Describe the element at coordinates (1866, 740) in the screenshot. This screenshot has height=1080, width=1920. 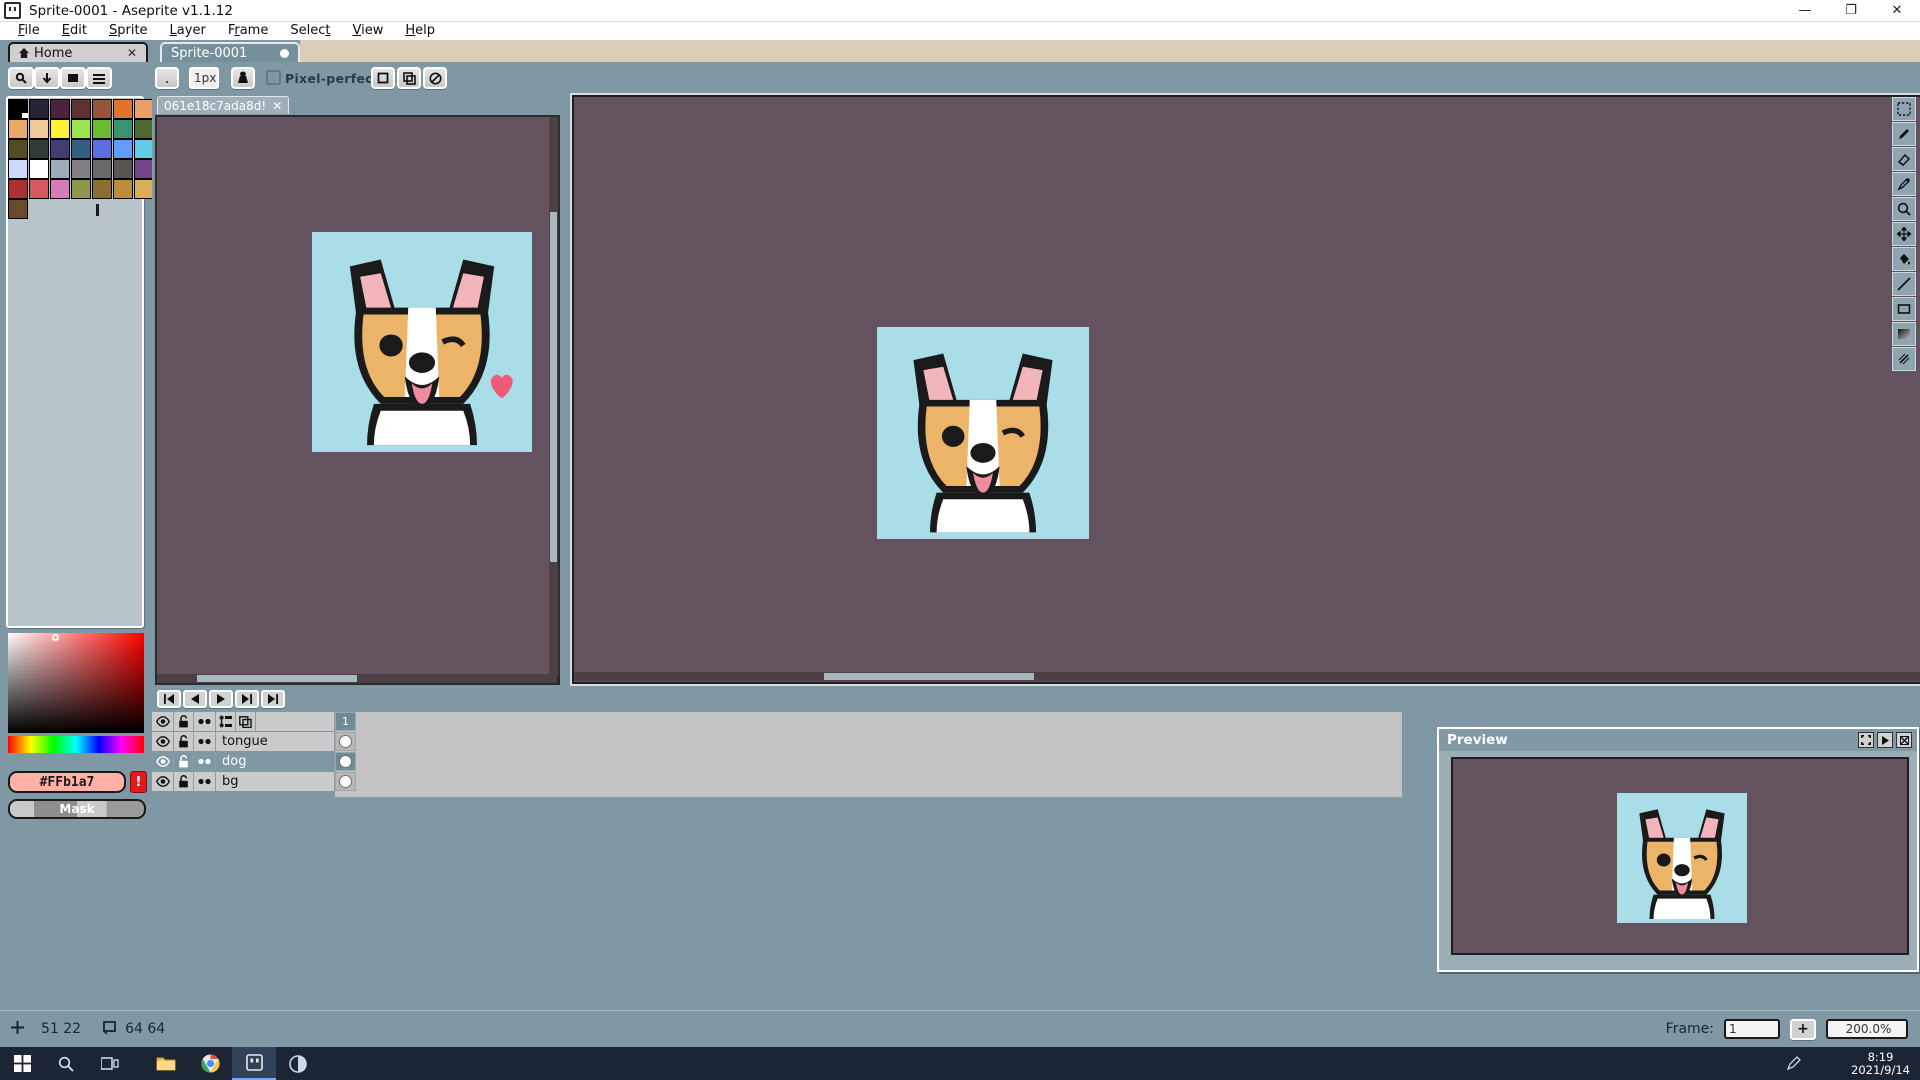
I see `preview-fit-button` at that location.